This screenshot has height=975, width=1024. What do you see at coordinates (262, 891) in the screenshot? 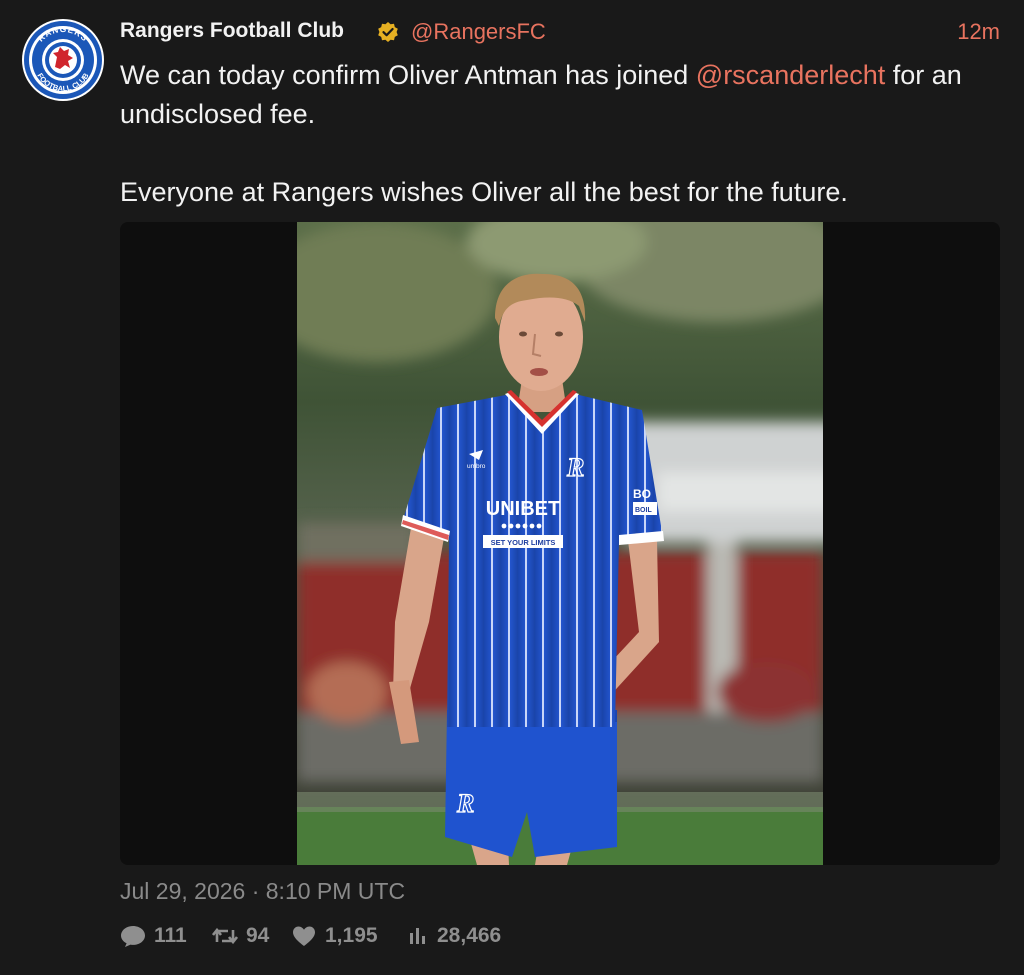
I see `tweet-date: Jul 29, 2026 · 8:10 PM UTC` at bounding box center [262, 891].